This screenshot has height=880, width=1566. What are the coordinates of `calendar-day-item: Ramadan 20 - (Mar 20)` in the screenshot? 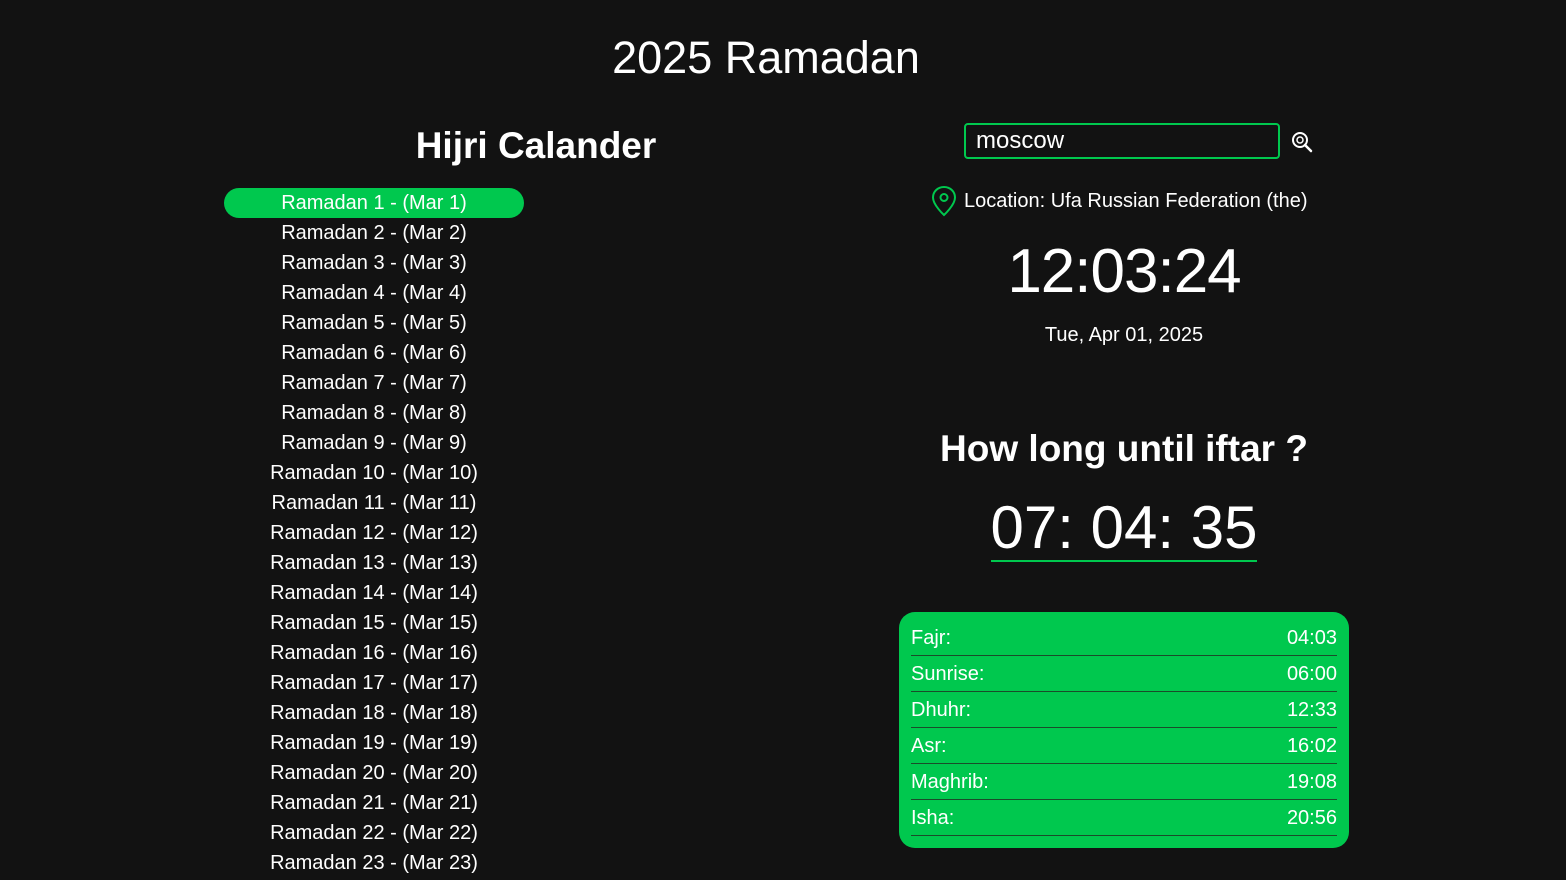 It's located at (374, 773).